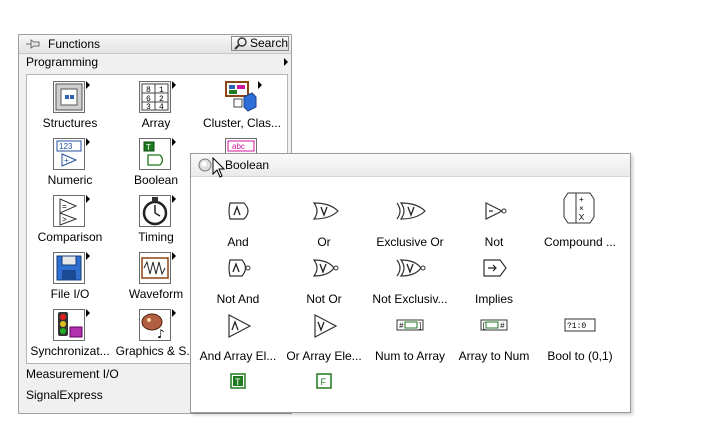 This screenshot has height=426, width=711. Describe the element at coordinates (494, 227) in the screenshot. I see `boolean-item-not: Not` at that location.